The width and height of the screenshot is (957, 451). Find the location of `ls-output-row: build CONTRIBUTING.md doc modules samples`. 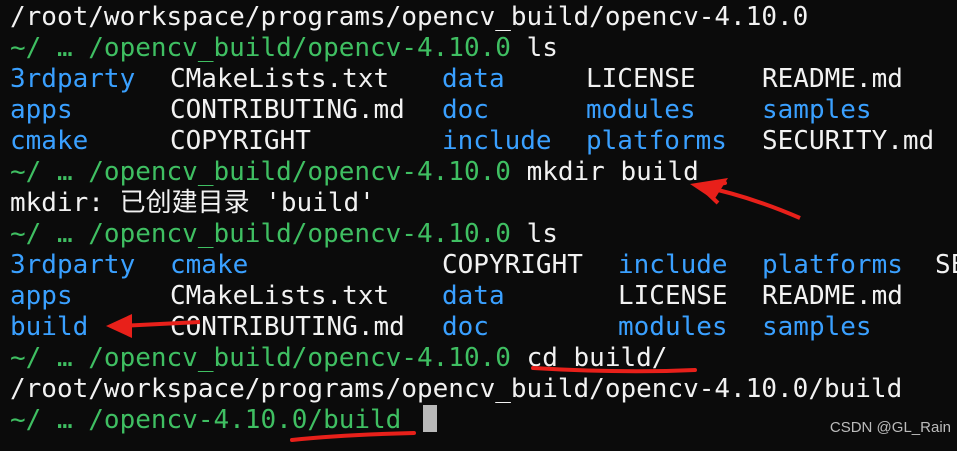

ls-output-row: build CONTRIBUTING.md doc modules samples is located at coordinates (483, 327).